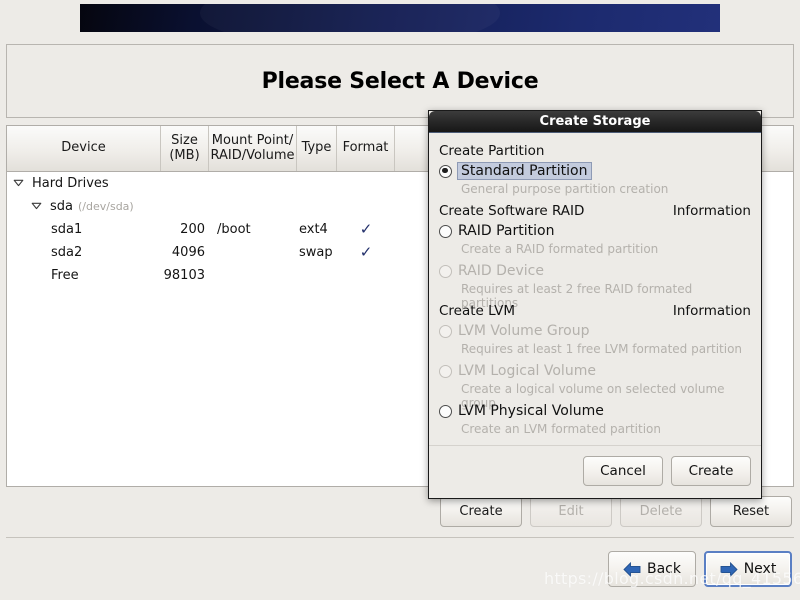 This screenshot has width=800, height=600. I want to click on cell-size: 98103, so click(185, 275).